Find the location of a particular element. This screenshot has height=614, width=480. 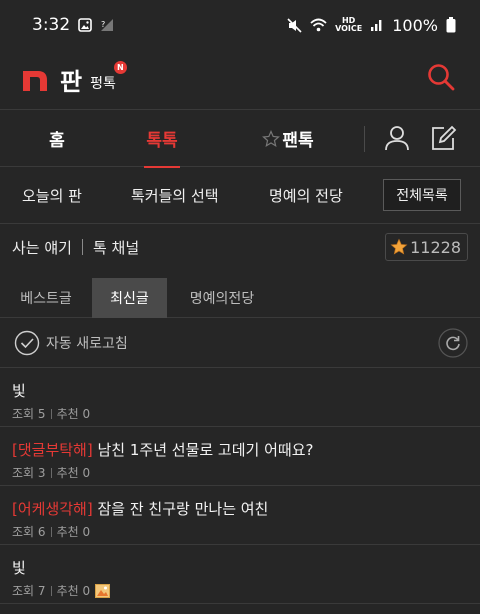

post-meta: 조회 7 추천 0 is located at coordinates (61, 590).